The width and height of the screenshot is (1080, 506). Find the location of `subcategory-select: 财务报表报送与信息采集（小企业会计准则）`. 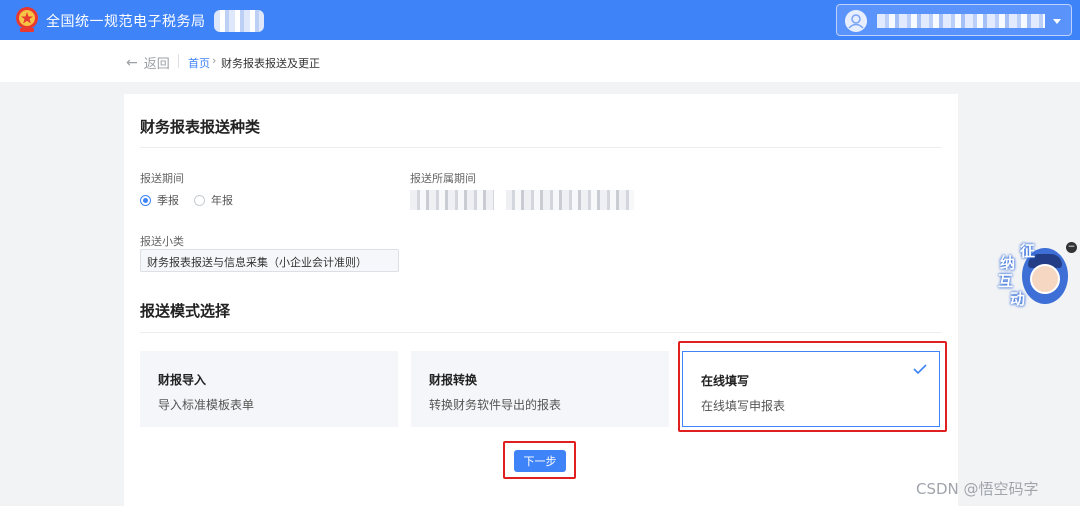

subcategory-select: 财务报表报送与信息采集（小企业会计准则） is located at coordinates (269, 260).